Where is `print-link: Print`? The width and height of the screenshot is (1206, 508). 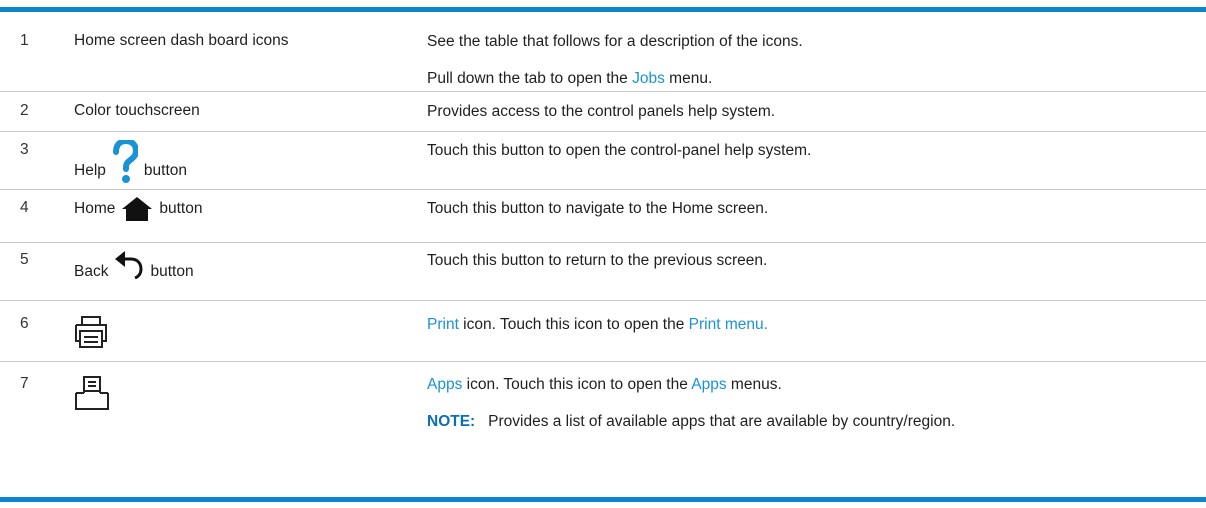 print-link: Print is located at coordinates (443, 324).